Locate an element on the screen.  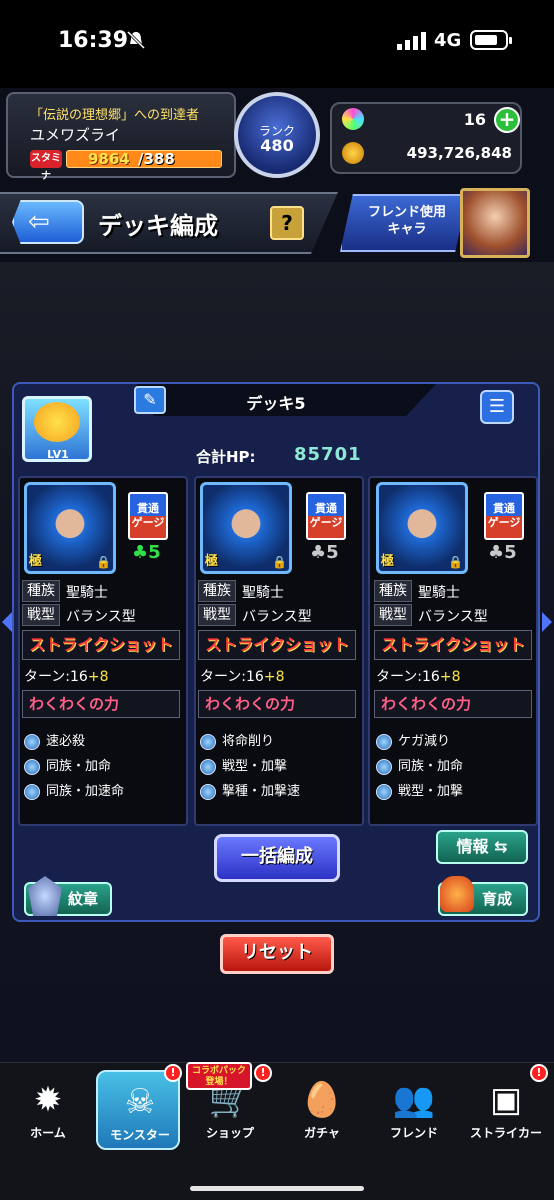
nav-label: ストライカー is located at coordinates (505, 1133).